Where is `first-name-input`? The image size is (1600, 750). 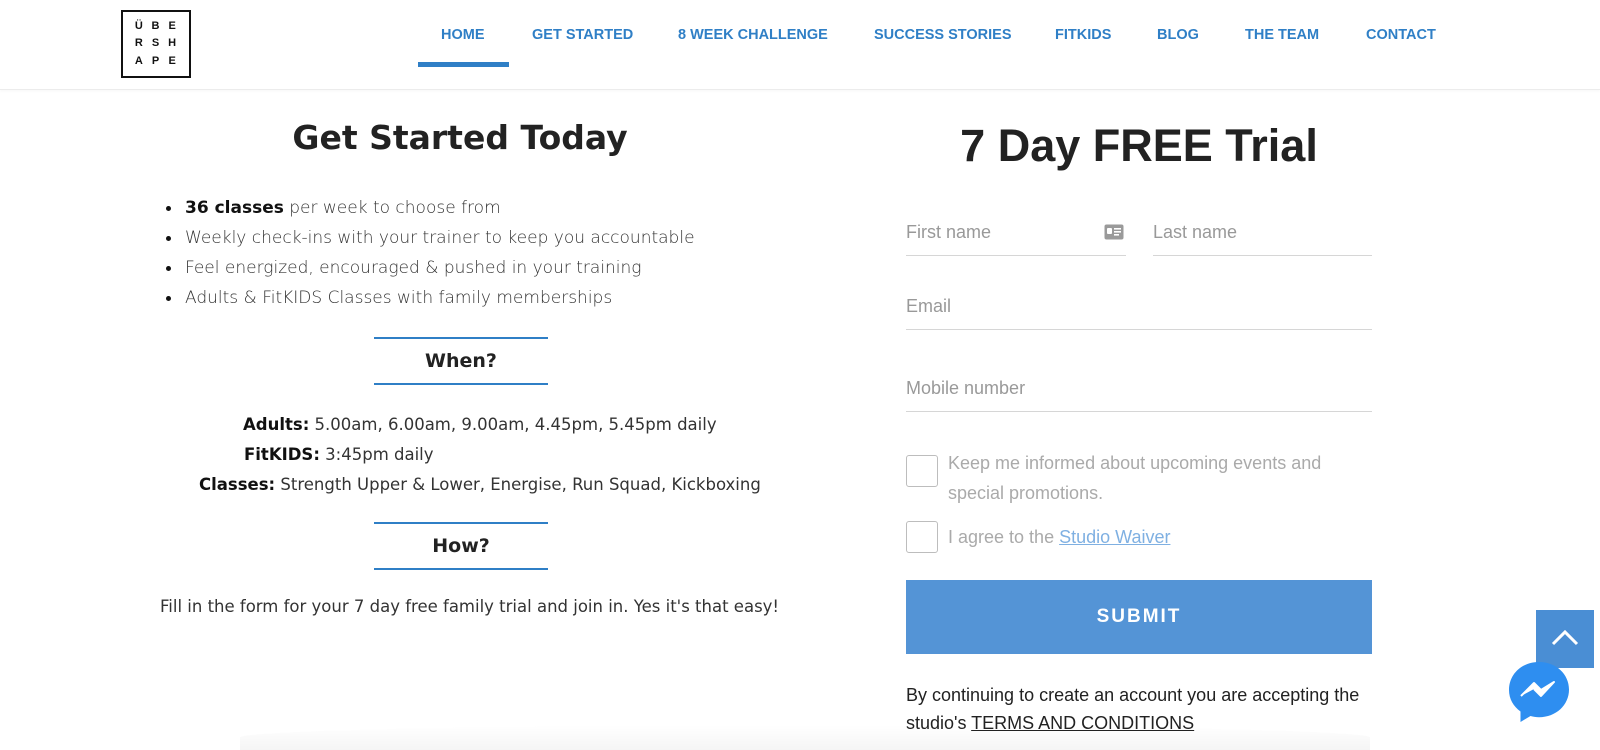
first-name-input is located at coordinates (1016, 232).